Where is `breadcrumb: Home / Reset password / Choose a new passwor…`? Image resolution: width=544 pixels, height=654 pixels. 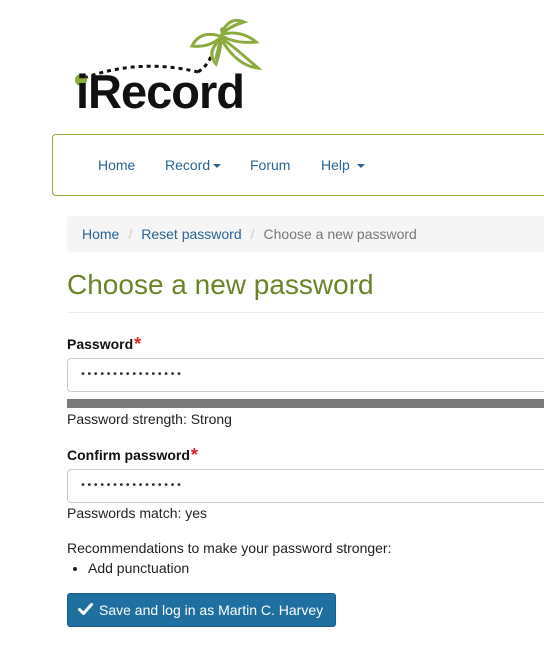
breadcrumb: Home / Reset password / Choose a new passwor… is located at coordinates (305, 234).